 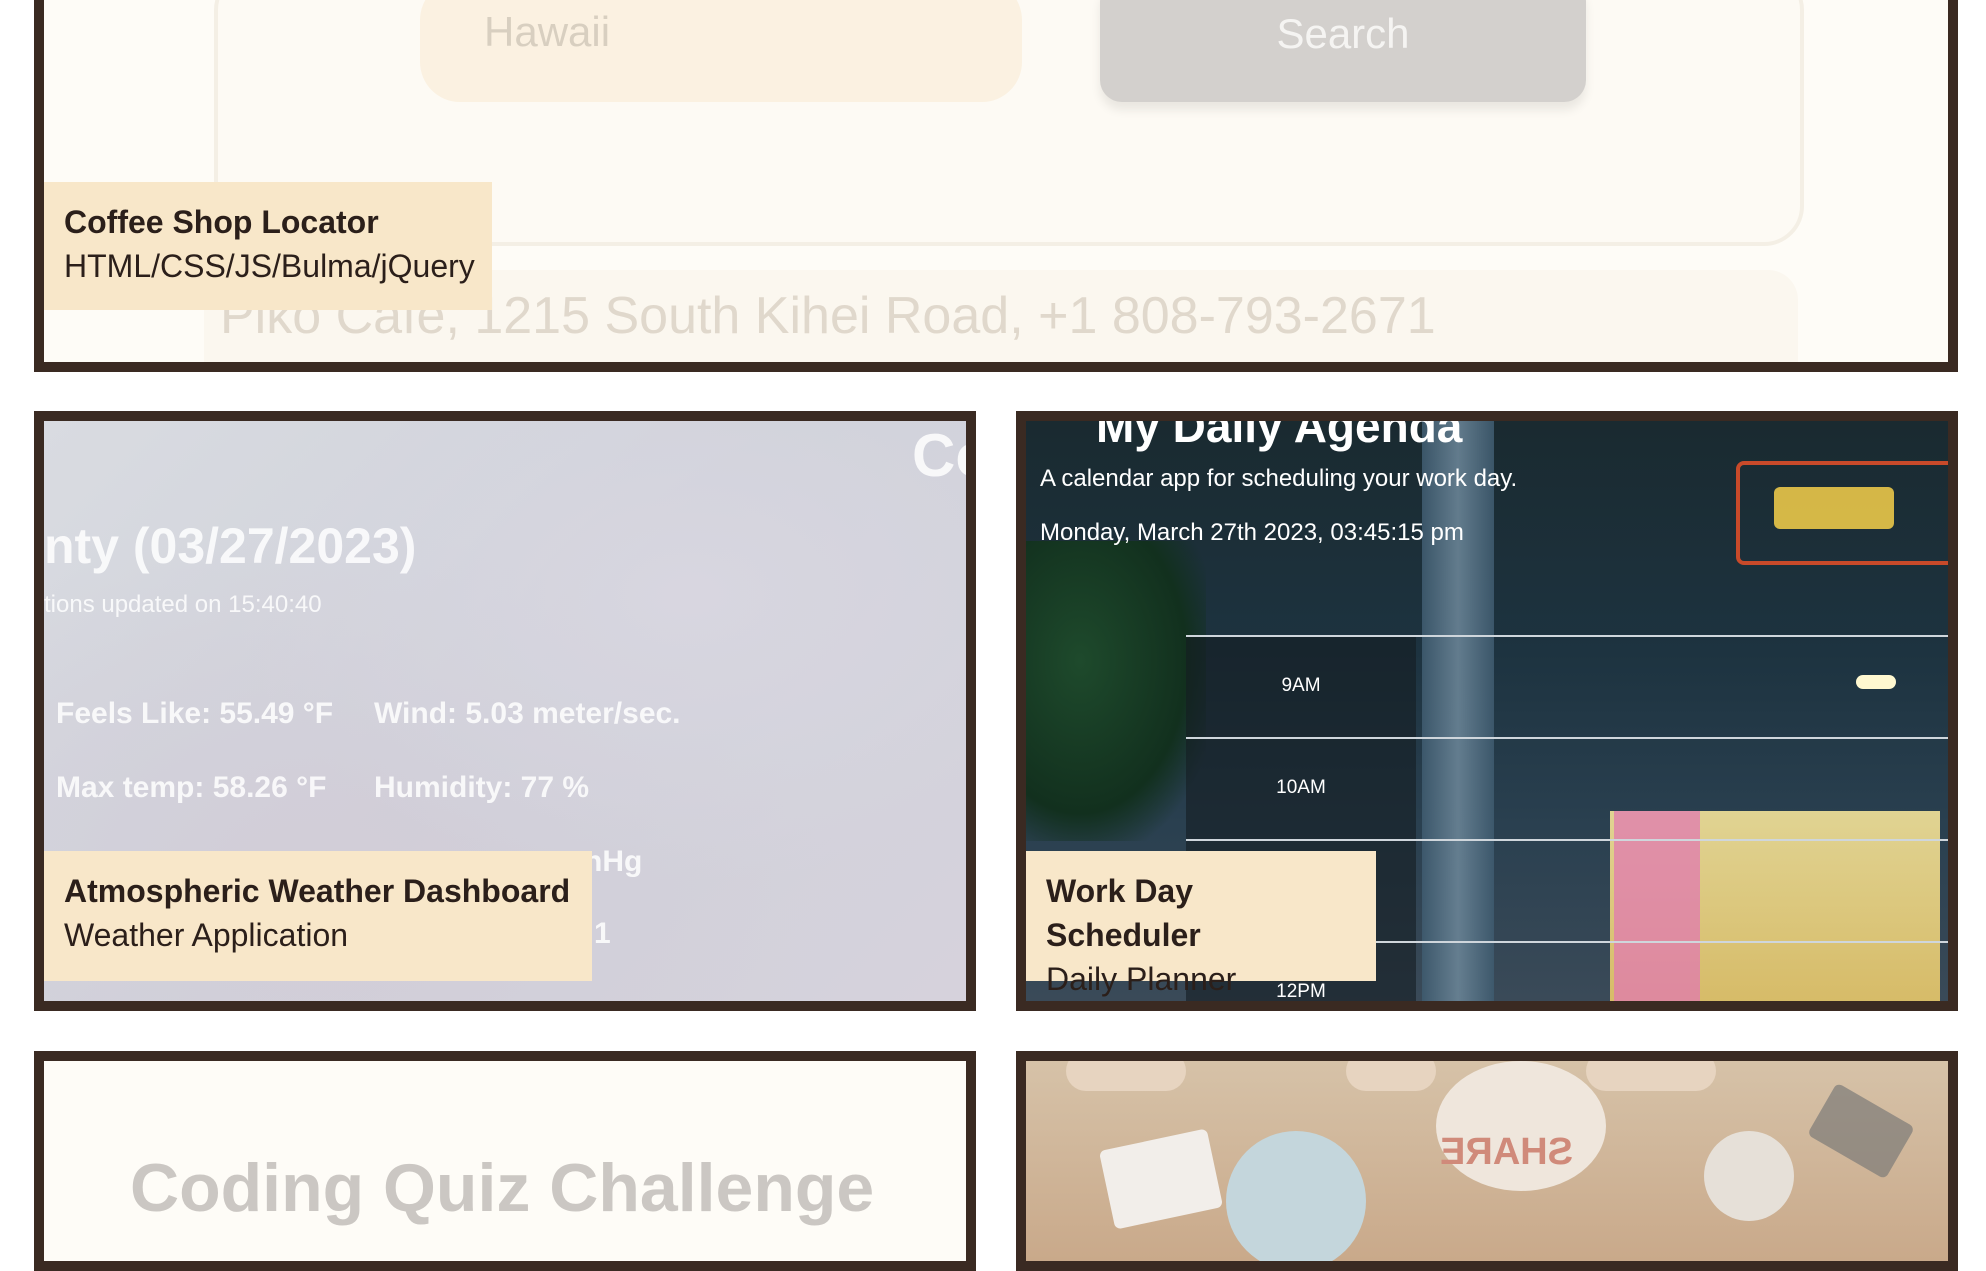 I want to click on hour-label: 10AM, so click(x=1301, y=789).